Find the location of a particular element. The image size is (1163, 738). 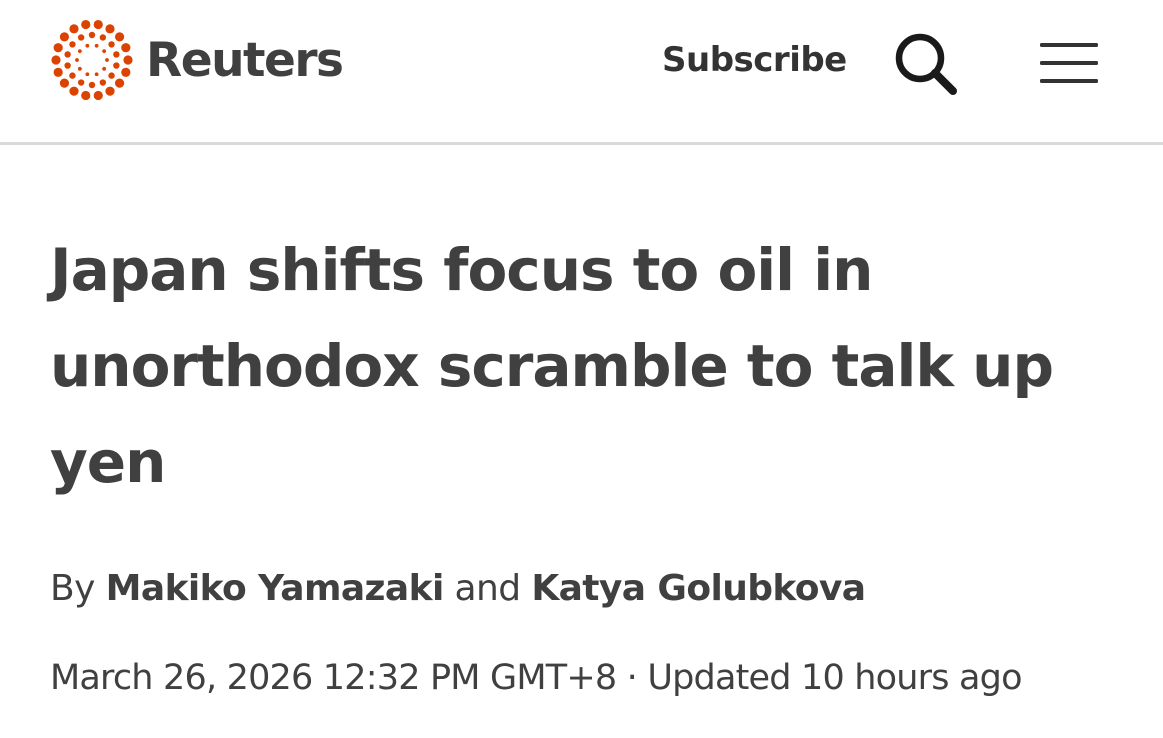

author-link-katya-golubkova: Katya Golubkova is located at coordinates (698, 588).